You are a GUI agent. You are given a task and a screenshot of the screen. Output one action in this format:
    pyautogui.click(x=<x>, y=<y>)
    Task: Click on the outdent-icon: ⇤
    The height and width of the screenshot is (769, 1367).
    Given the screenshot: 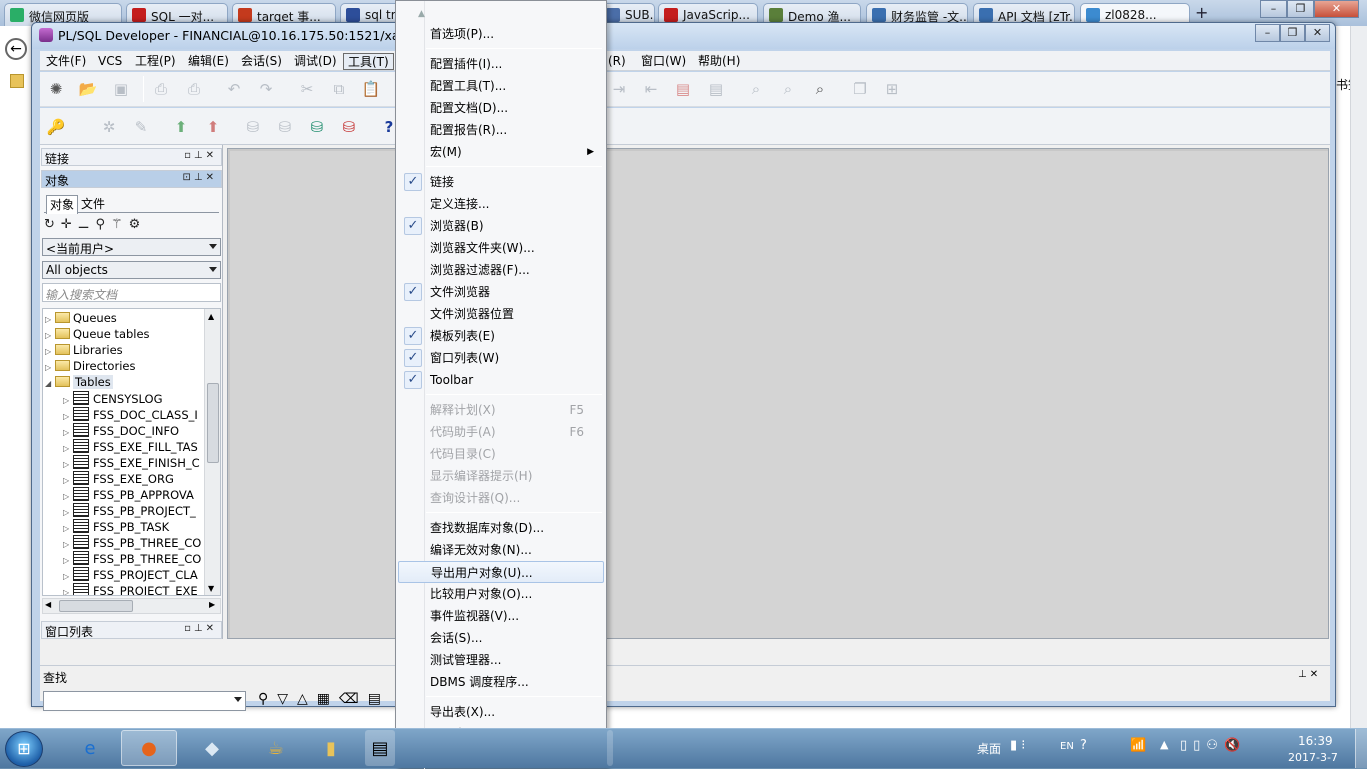 What is the action you would take?
    pyautogui.click(x=651, y=89)
    